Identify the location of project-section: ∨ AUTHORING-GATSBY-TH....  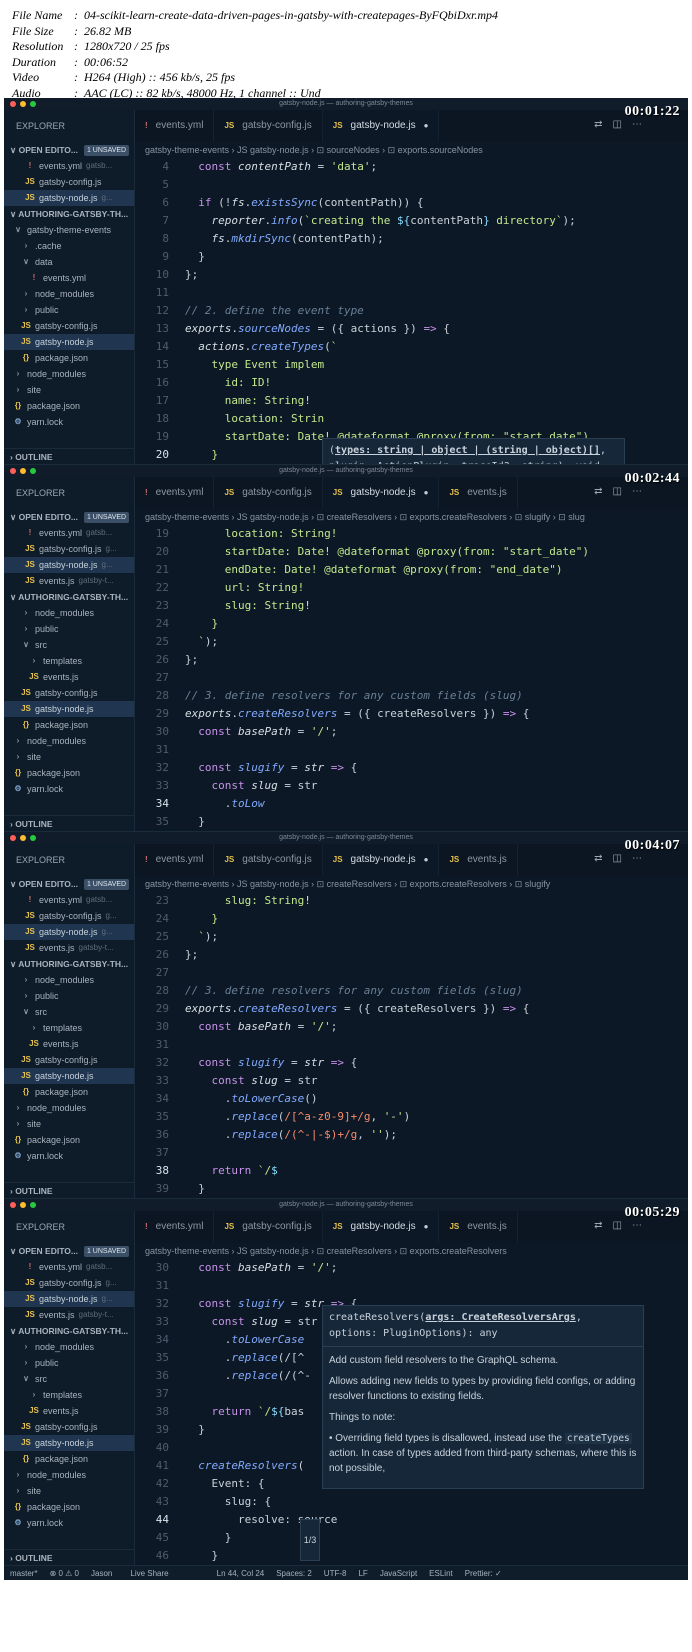
(69, 214).